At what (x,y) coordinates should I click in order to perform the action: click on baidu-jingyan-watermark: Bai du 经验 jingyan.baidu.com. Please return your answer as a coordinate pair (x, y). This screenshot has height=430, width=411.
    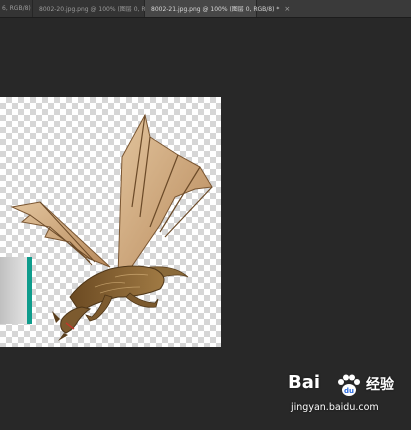
    Looking at the image, I should click on (343, 397).